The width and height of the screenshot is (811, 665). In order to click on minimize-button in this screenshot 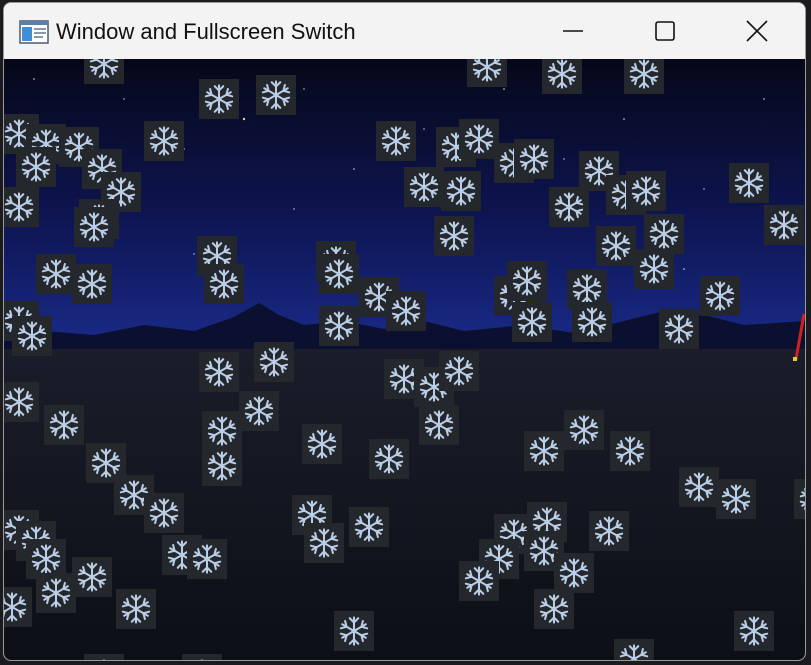, I will do `click(573, 31)`.